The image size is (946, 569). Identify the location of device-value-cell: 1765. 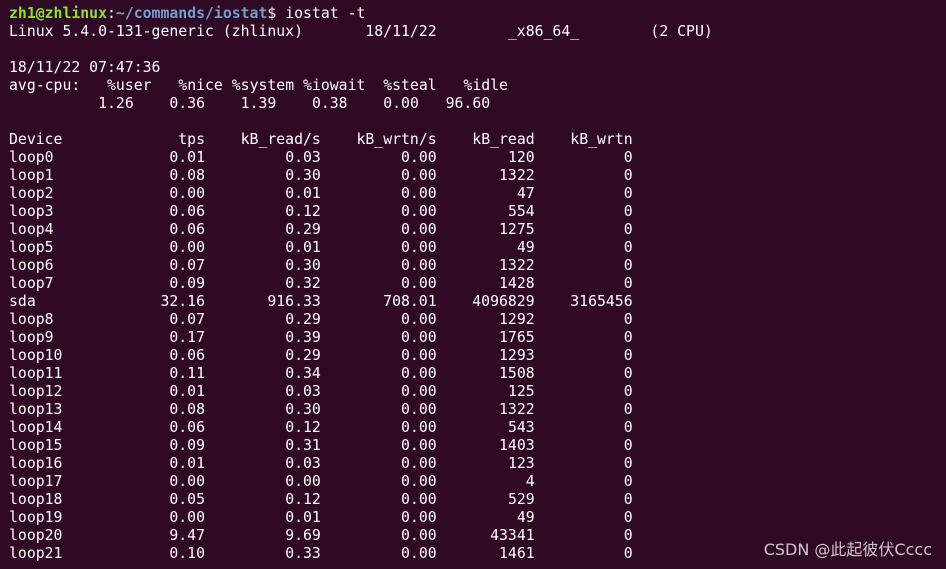
(517, 337).